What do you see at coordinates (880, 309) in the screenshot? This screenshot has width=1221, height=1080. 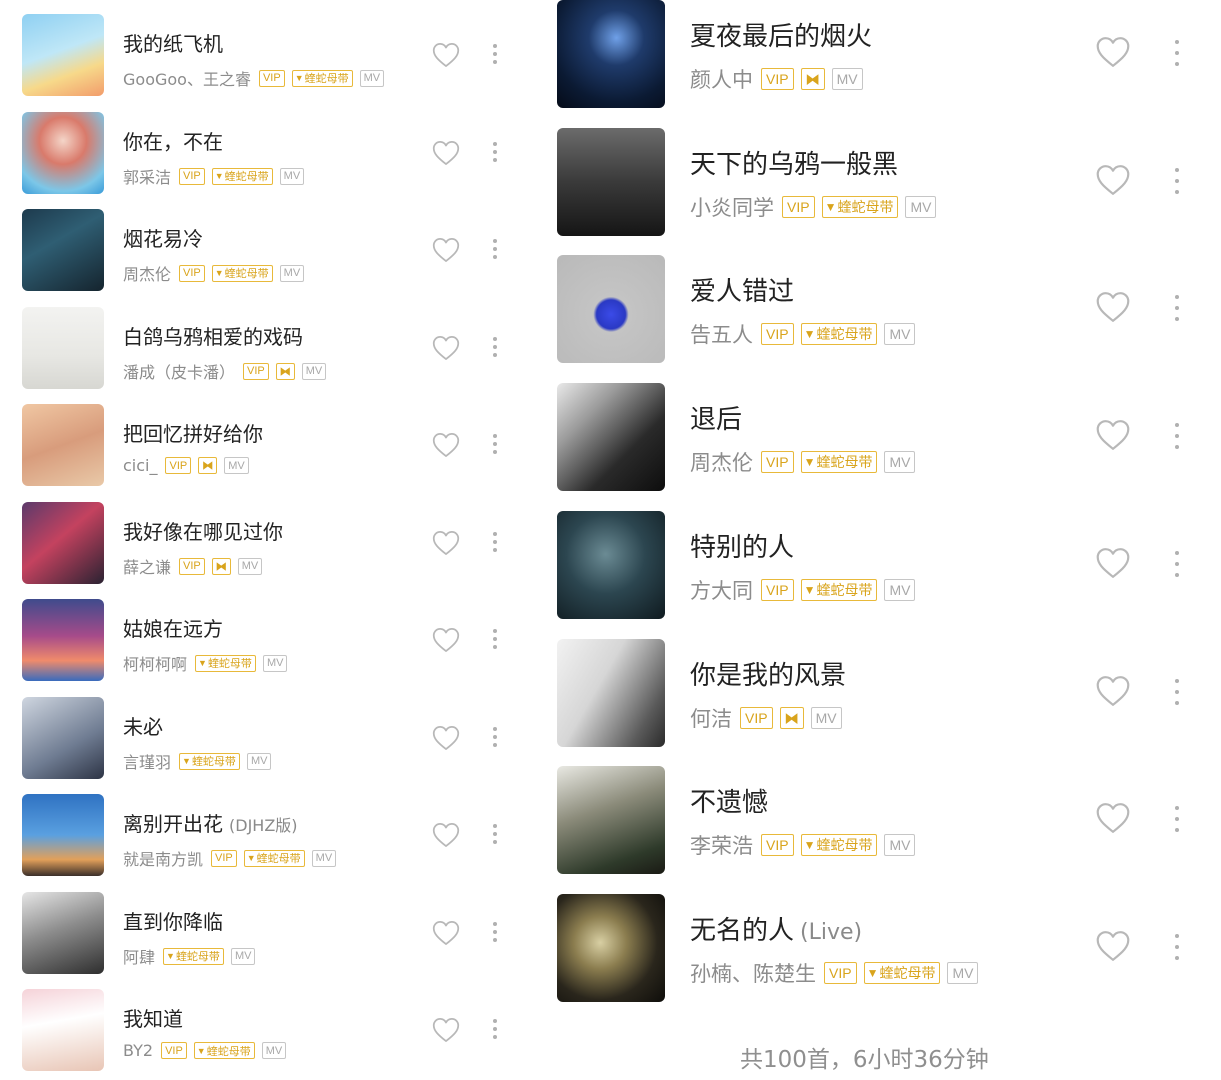 I see `song-row: 爱人错过 告五人 VIP ▼ 蝰蛇母带 MV` at bounding box center [880, 309].